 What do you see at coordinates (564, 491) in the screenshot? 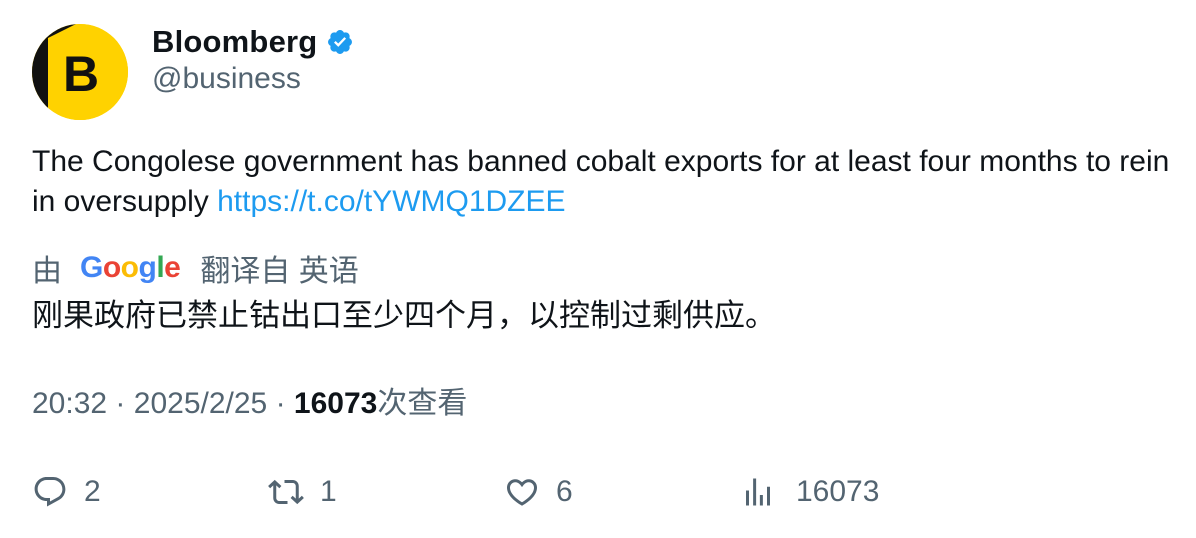
I see `like-count: 6` at bounding box center [564, 491].